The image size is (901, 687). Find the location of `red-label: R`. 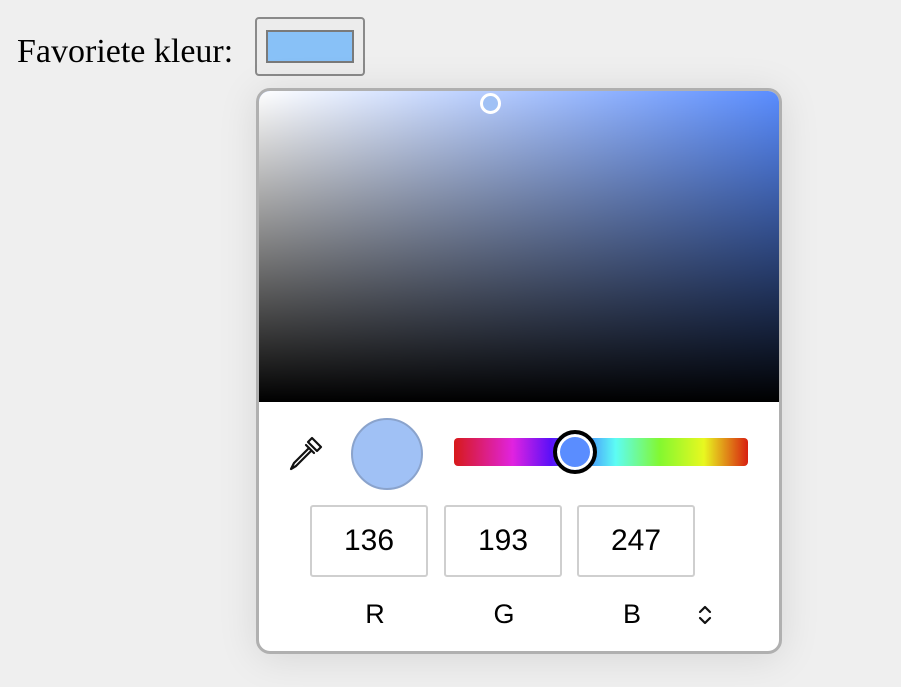

red-label: R is located at coordinates (375, 614).